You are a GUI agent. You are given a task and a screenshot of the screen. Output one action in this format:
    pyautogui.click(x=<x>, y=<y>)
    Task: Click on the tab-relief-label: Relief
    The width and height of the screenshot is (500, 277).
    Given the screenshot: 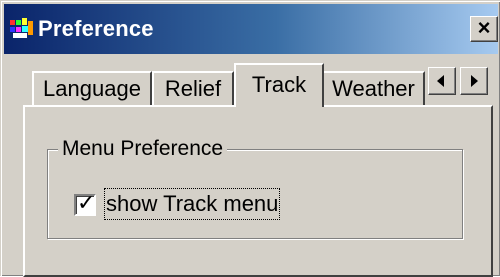 What is the action you would take?
    pyautogui.click(x=193, y=88)
    